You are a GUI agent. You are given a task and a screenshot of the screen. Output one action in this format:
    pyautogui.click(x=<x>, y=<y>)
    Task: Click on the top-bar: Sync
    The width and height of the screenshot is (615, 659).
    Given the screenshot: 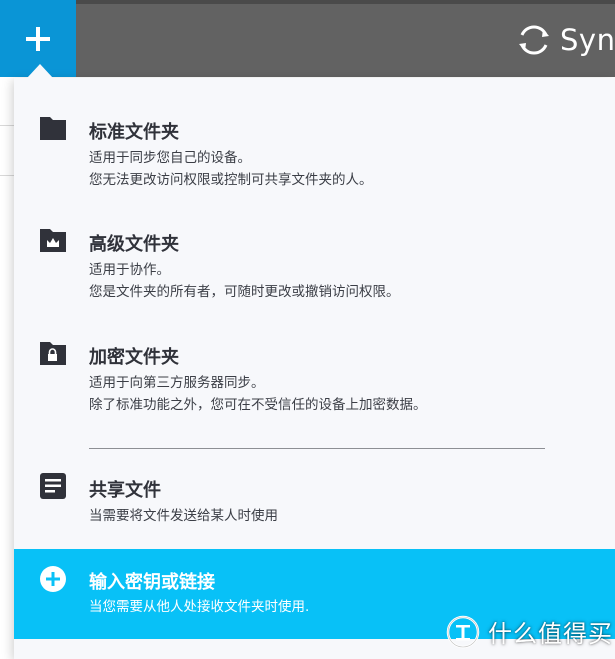 What is the action you would take?
    pyautogui.click(x=307, y=38)
    